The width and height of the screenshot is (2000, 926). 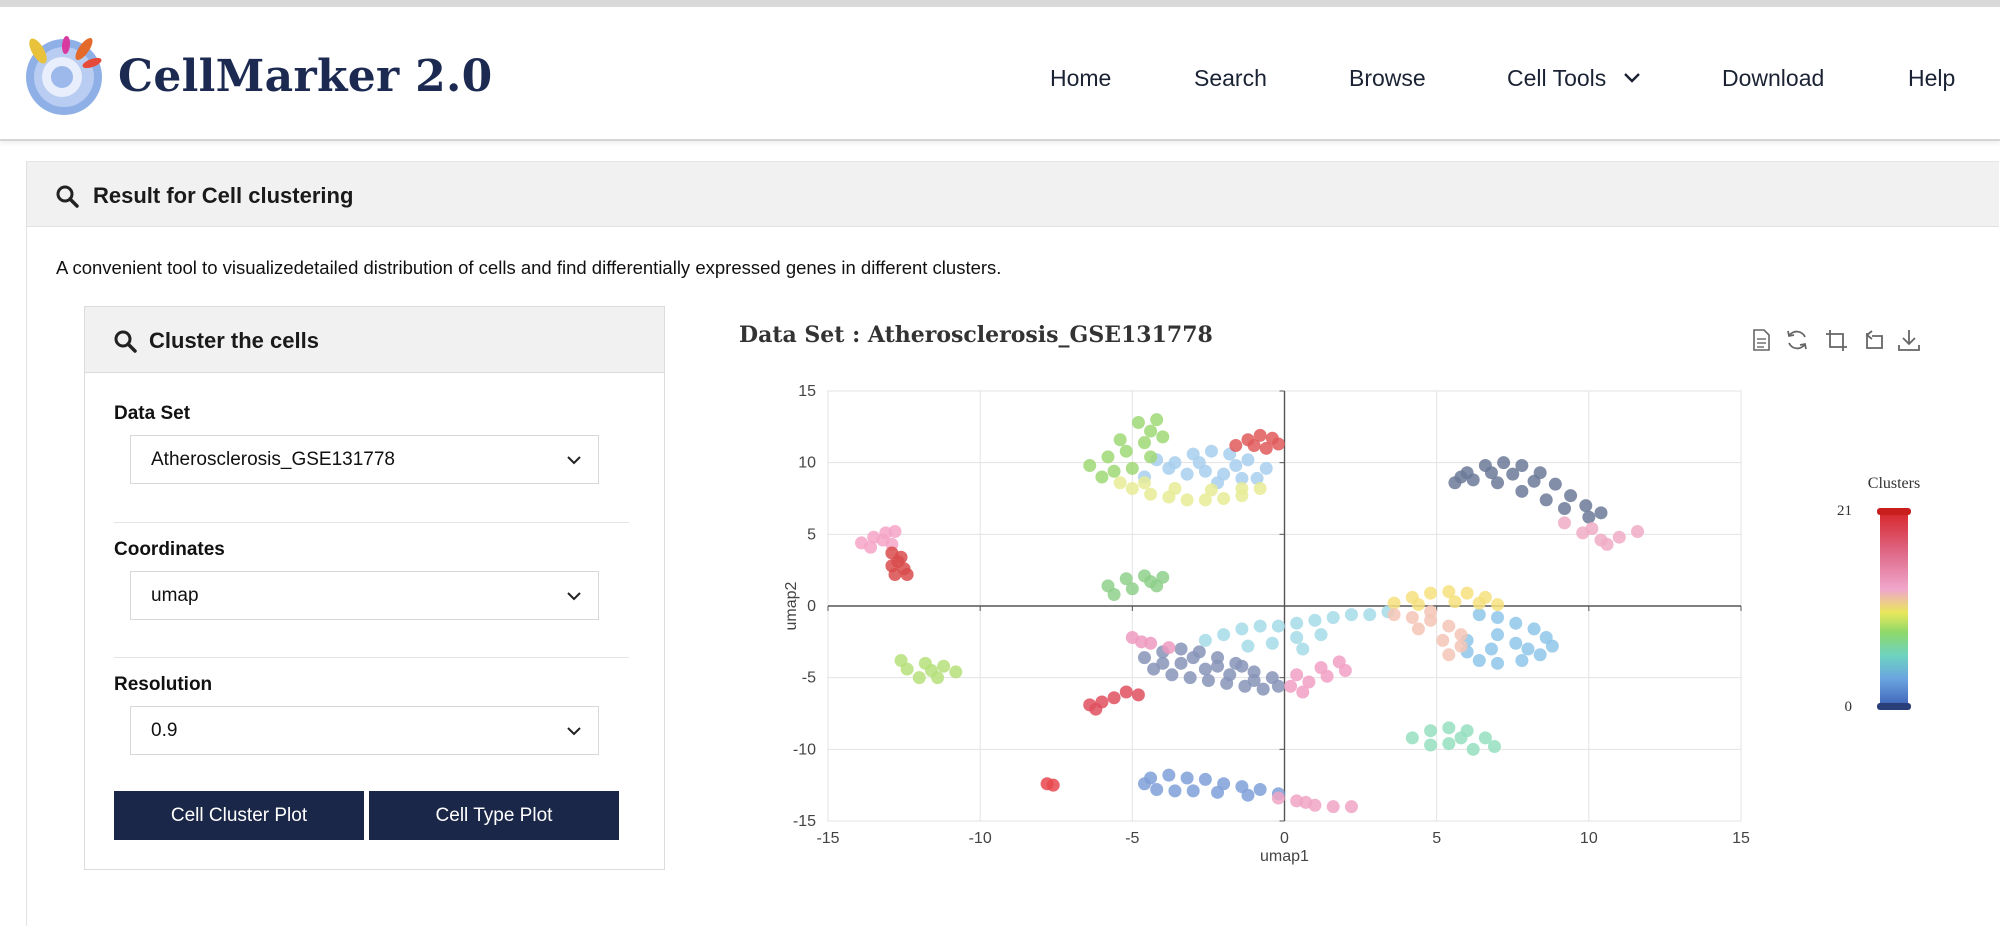 I want to click on nav-cell-tools: Cell Tools, so click(x=1574, y=78).